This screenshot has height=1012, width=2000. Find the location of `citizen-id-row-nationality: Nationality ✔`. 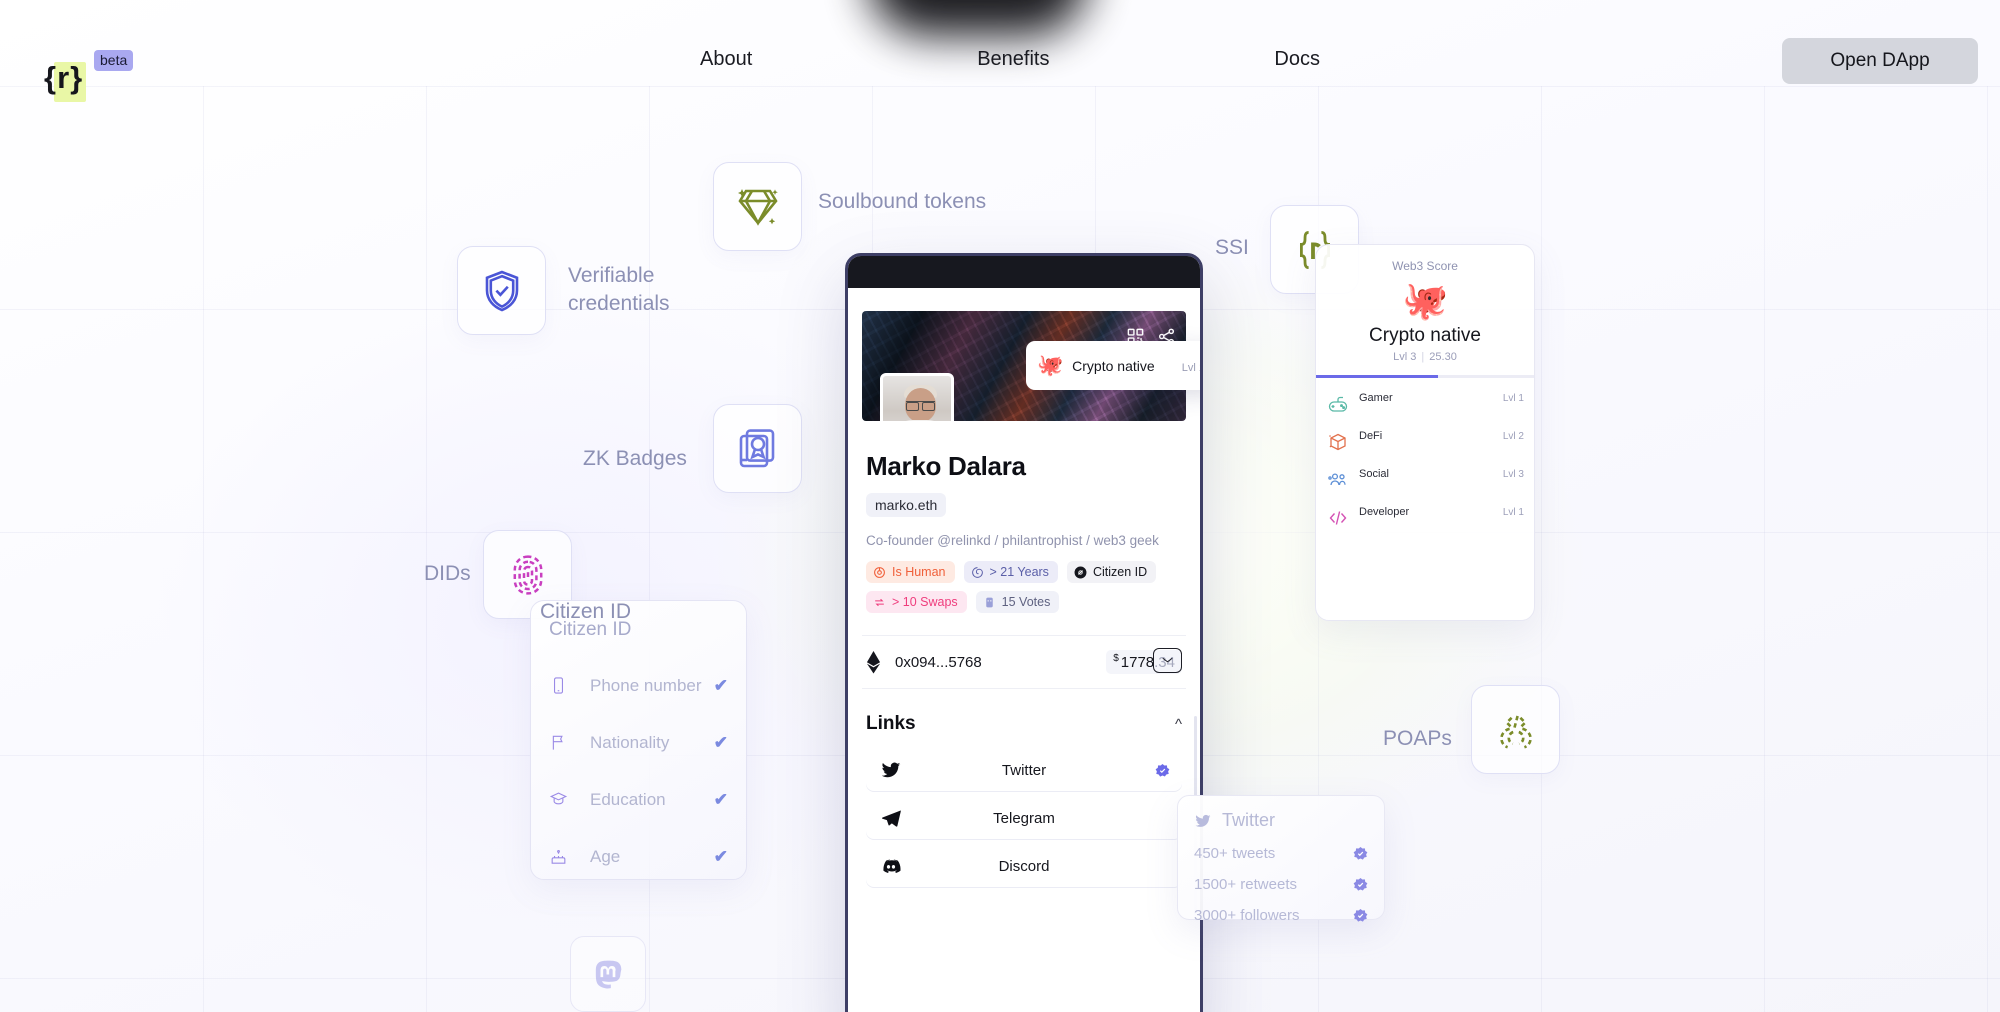

citizen-id-row-nationality: Nationality ✔ is located at coordinates (638, 742).